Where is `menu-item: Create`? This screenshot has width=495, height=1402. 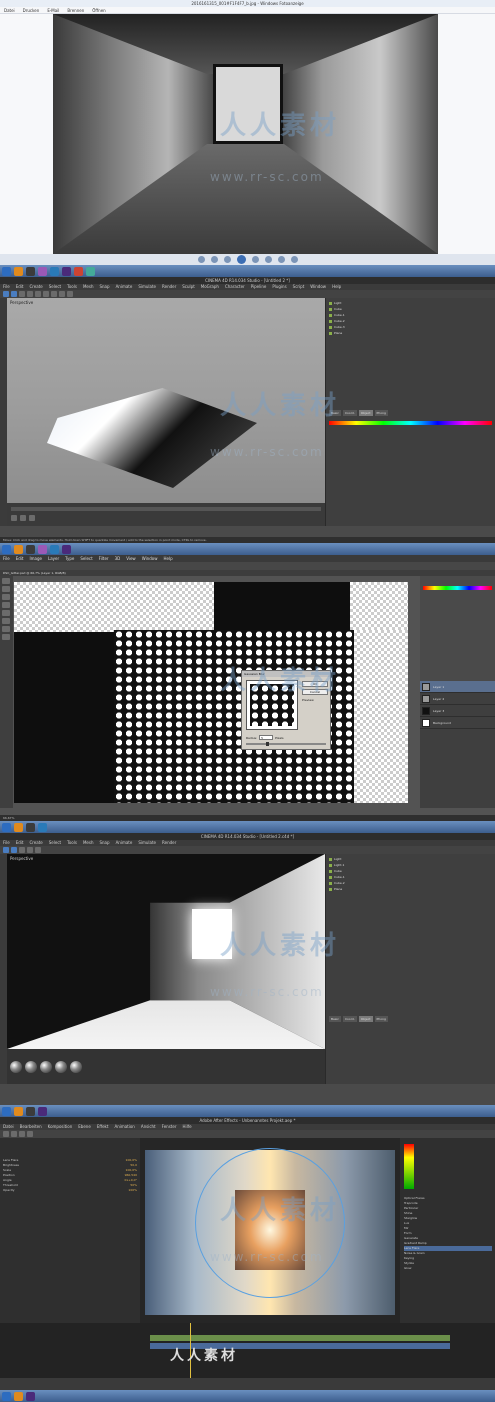
menu-item: Create is located at coordinates (35, 287).